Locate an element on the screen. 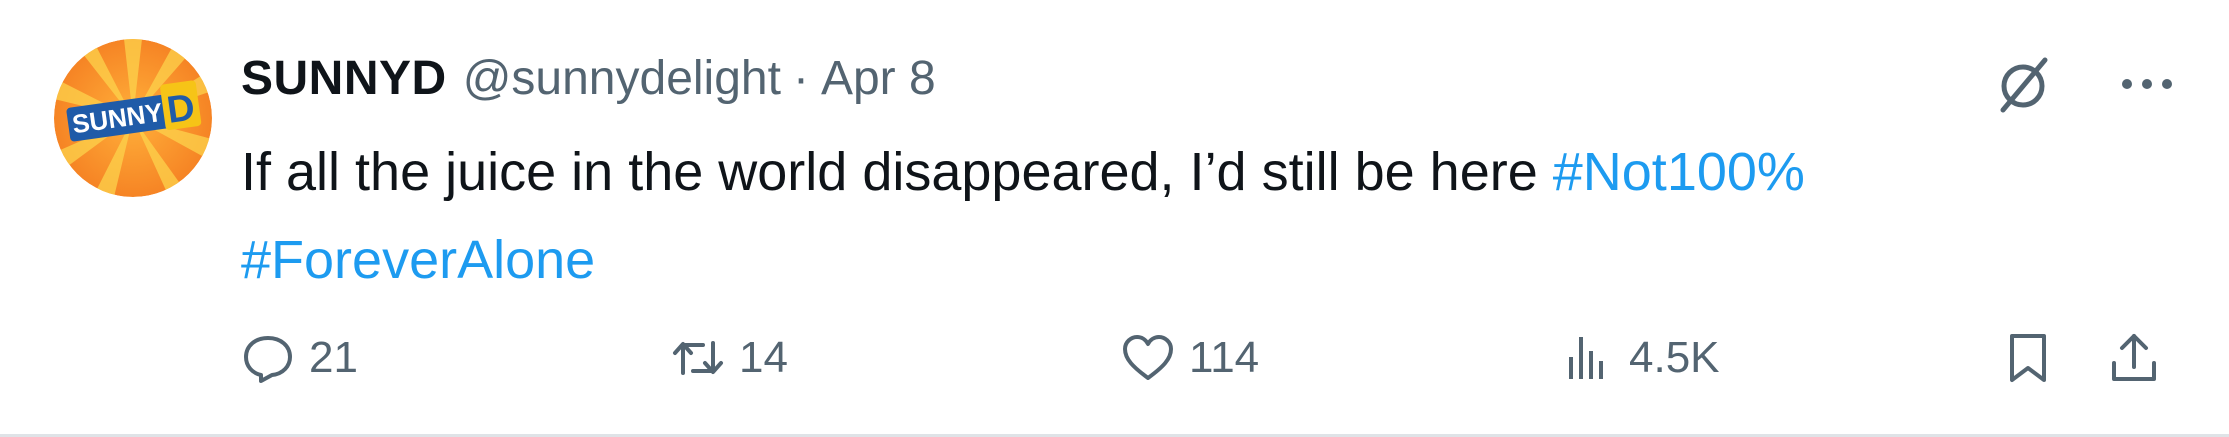 Image resolution: width=2229 pixels, height=437 pixels. bookmark-icon is located at coordinates (2028, 358).